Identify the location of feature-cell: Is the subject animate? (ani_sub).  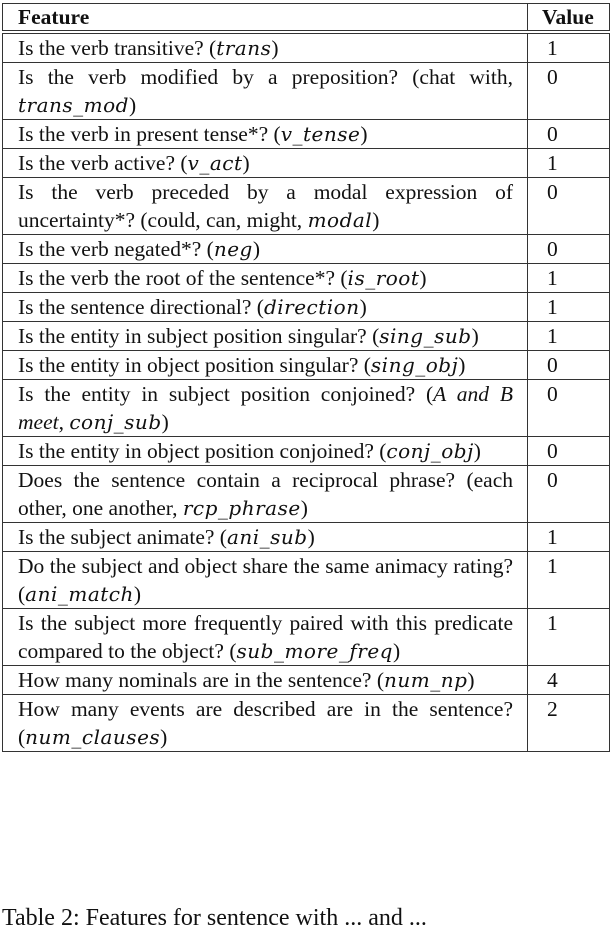
(265, 537).